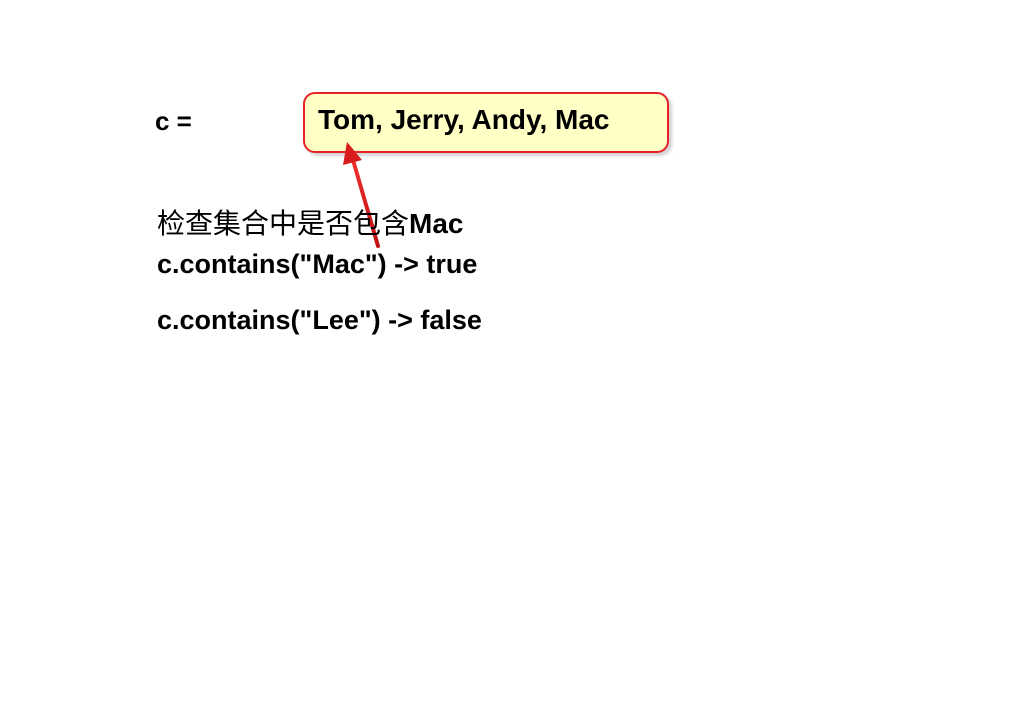 This screenshot has height=728, width=1024. Describe the element at coordinates (283, 223) in the screenshot. I see `caption-cjk-text: 检查集合中是否包含` at that location.